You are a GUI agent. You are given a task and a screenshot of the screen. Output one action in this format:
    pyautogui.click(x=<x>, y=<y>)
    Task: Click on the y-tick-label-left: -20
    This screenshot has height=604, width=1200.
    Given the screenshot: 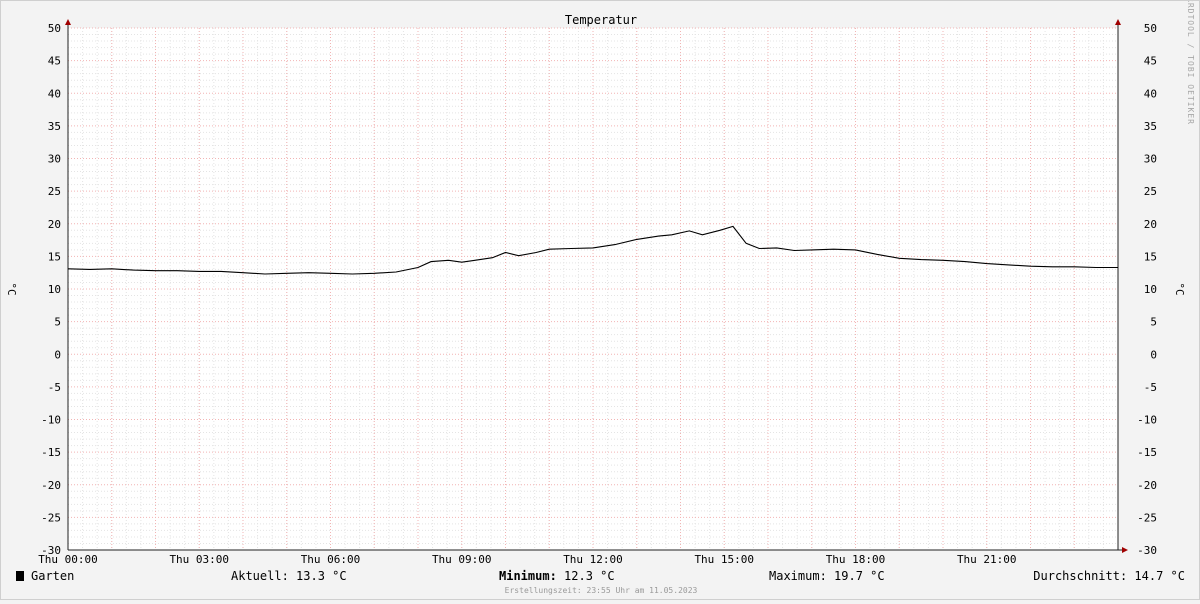 What is the action you would take?
    pyautogui.click(x=51, y=485)
    